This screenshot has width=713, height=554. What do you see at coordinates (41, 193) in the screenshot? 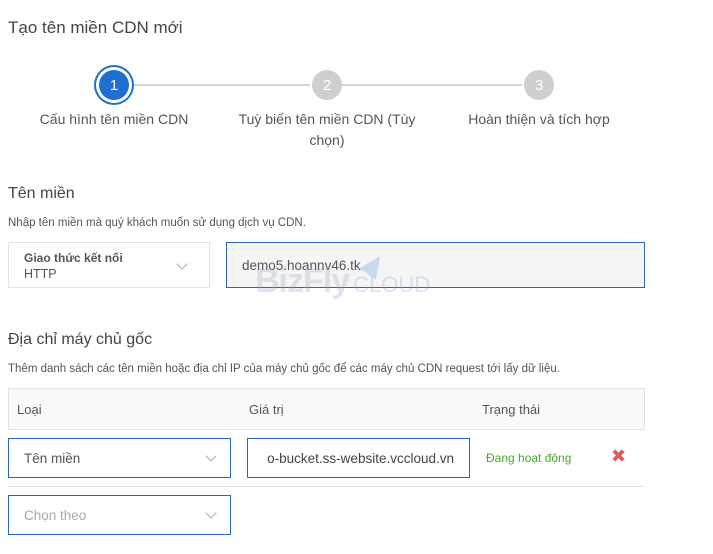
I see `domain-section-title: Tên miền` at bounding box center [41, 193].